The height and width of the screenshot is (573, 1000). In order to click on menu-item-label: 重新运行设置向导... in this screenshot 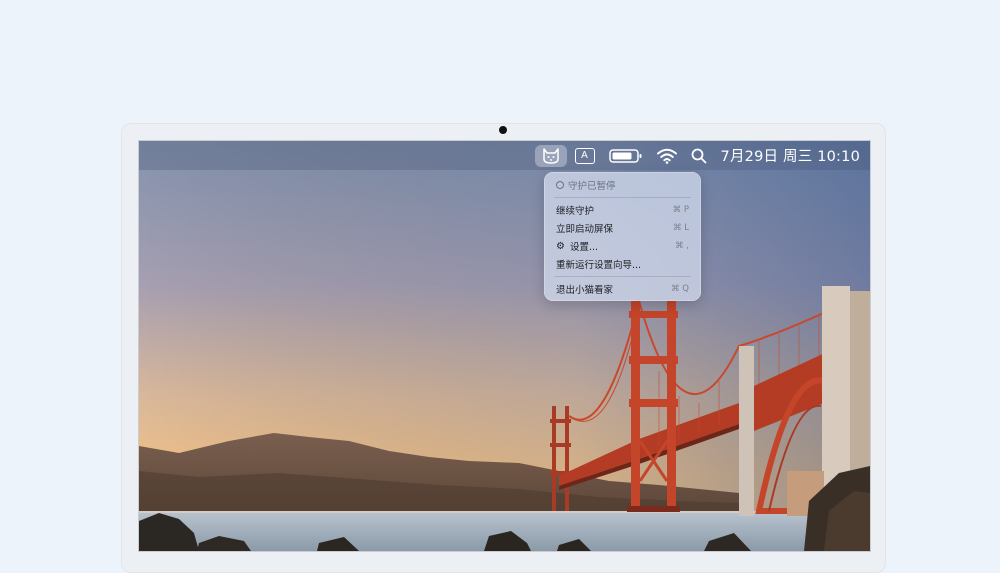, I will do `click(599, 265)`.